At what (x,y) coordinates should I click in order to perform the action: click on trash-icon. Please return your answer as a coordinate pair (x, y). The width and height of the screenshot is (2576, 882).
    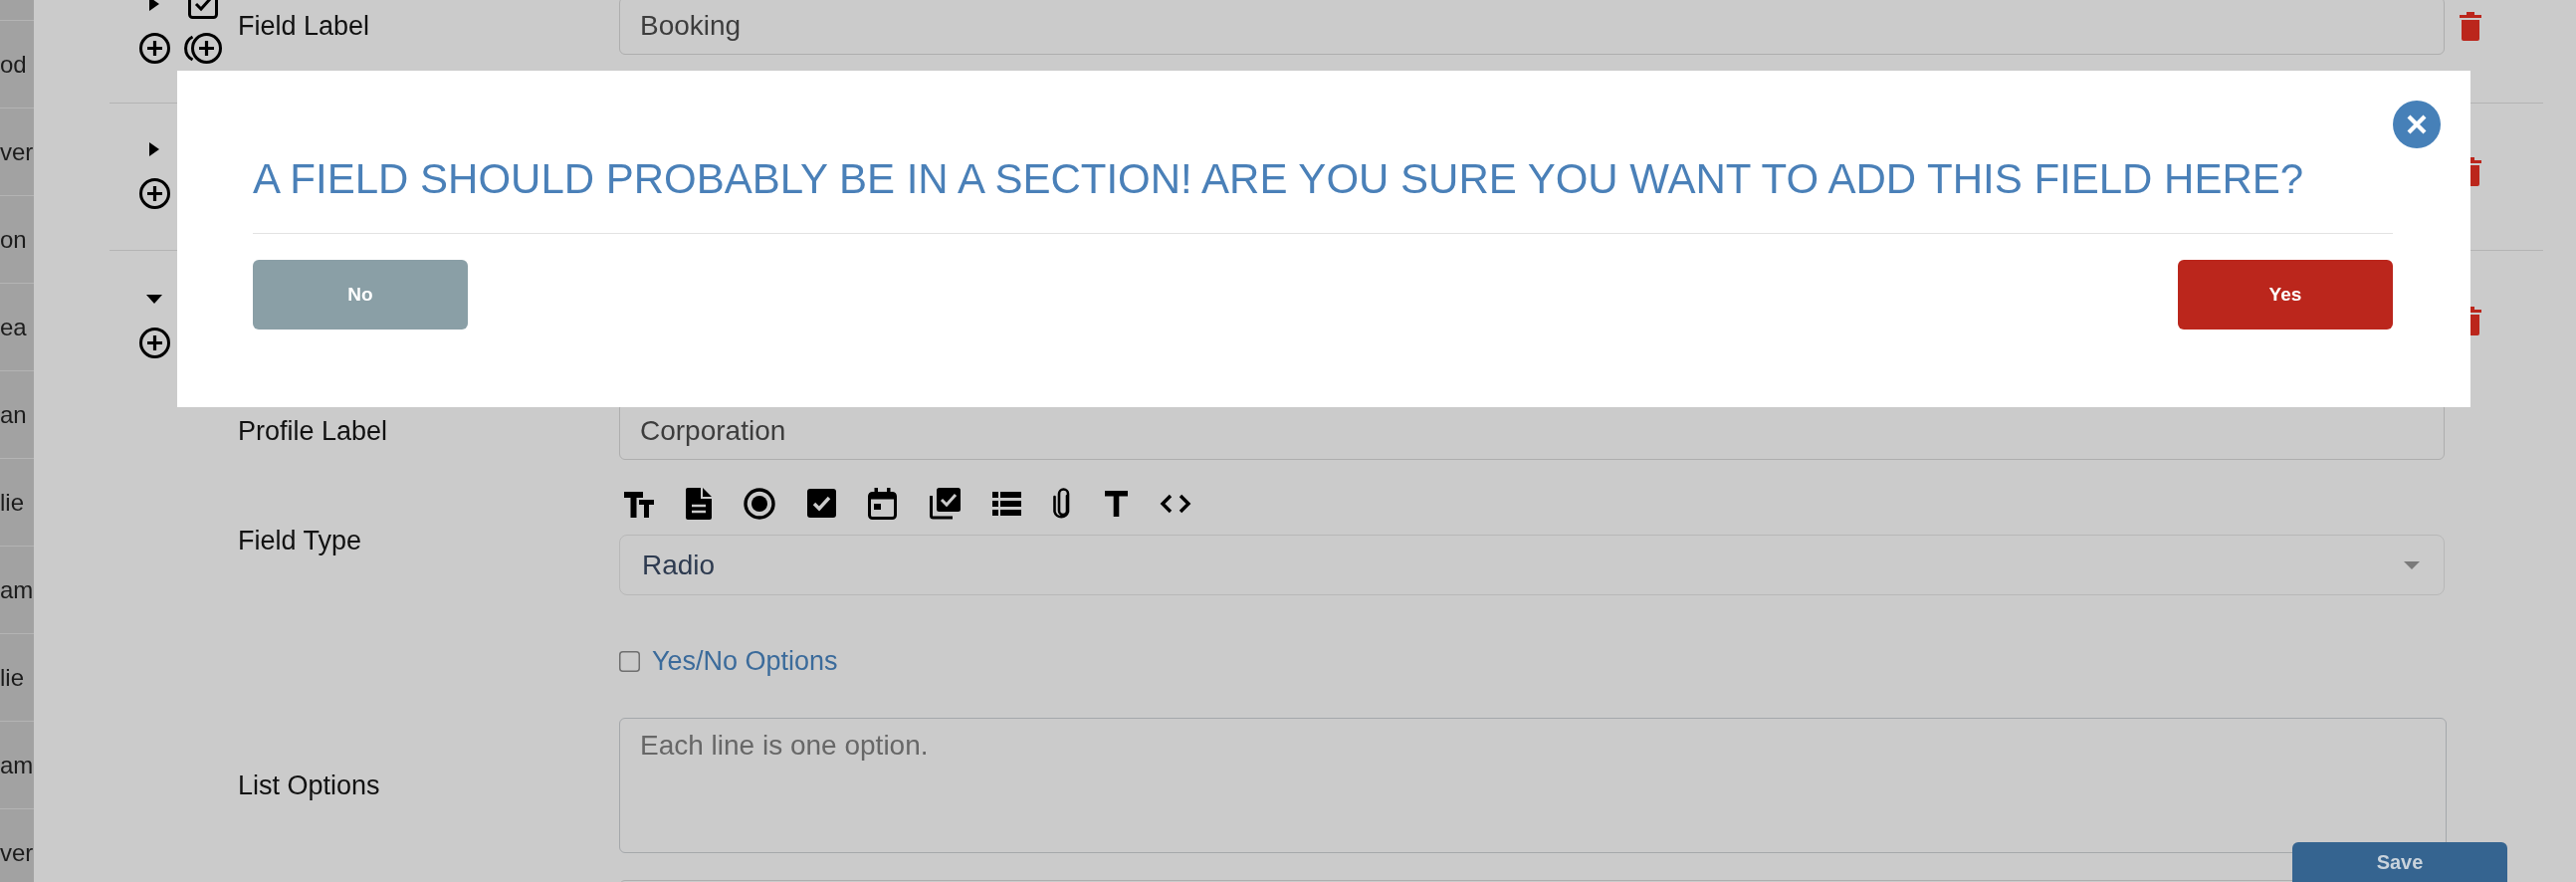
    Looking at the image, I should click on (2470, 26).